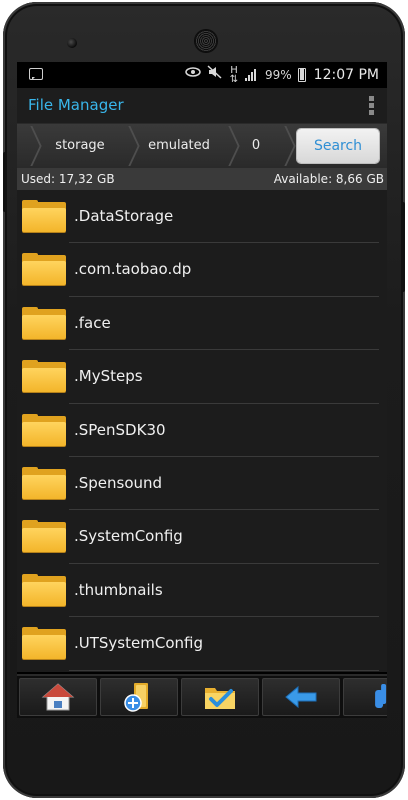 Image resolution: width=408 pixels, height=800 pixels. What do you see at coordinates (202, 484) in the screenshot?
I see `list-item: .Spensound` at bounding box center [202, 484].